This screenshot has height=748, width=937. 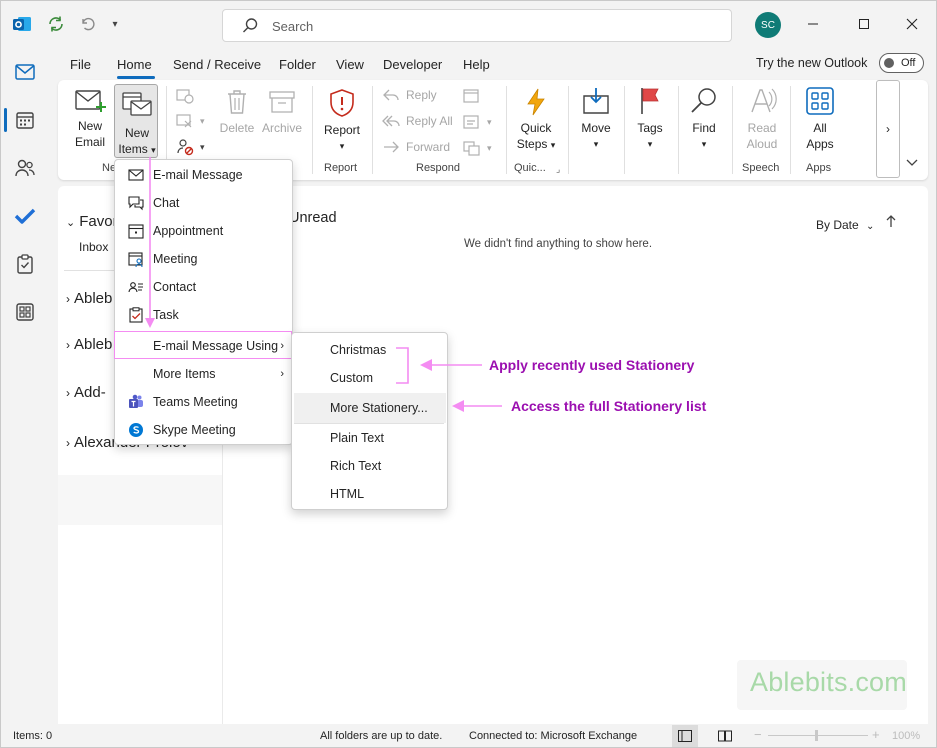 I want to click on zoom-out-icon: −, so click(x=758, y=734).